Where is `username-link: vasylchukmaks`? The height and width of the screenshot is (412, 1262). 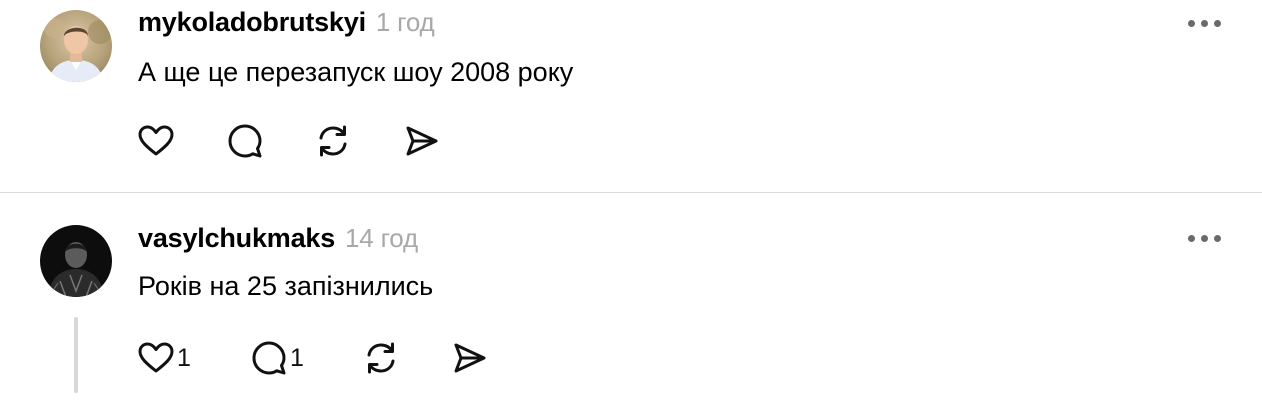
username-link: vasylchukmaks is located at coordinates (236, 238).